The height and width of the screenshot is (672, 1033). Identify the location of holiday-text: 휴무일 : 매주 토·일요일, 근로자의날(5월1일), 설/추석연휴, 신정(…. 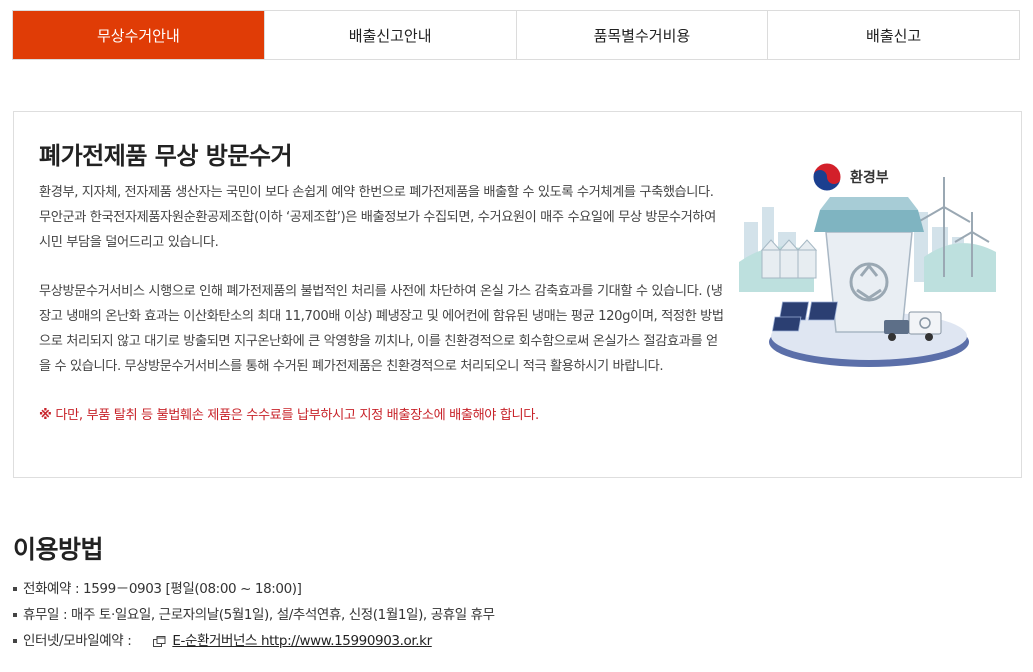
(259, 615).